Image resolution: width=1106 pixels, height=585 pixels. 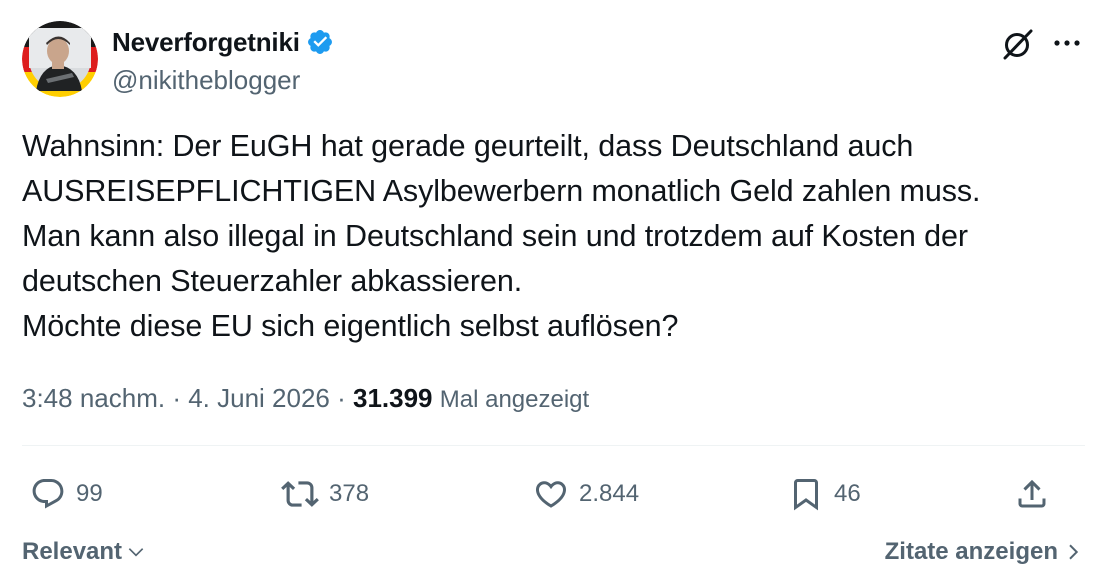 I want to click on heart-icon, so click(x=551, y=494).